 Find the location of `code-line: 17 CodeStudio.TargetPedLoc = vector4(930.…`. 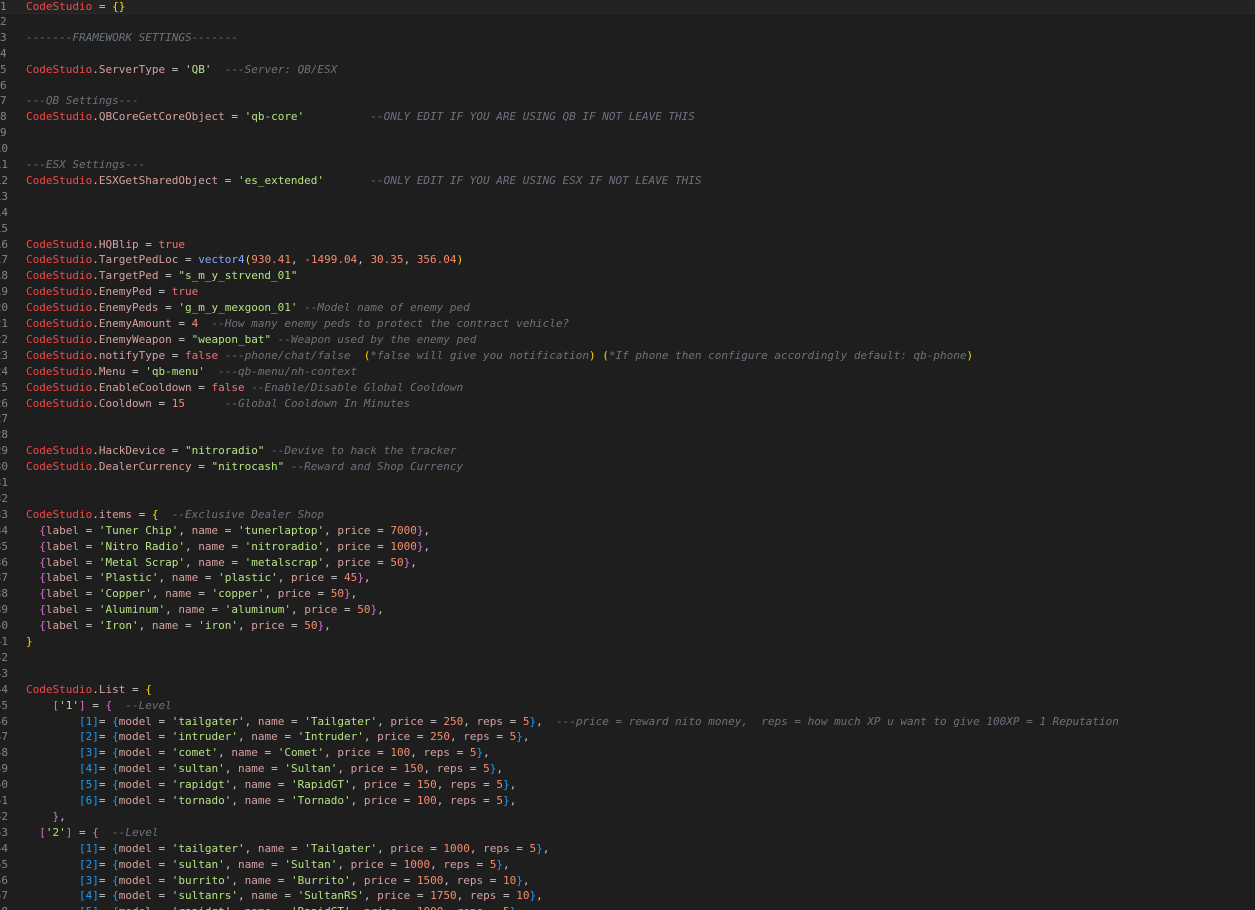

code-line: 17 CodeStudio.TargetPedLoc = vector4(930.… is located at coordinates (627, 260).